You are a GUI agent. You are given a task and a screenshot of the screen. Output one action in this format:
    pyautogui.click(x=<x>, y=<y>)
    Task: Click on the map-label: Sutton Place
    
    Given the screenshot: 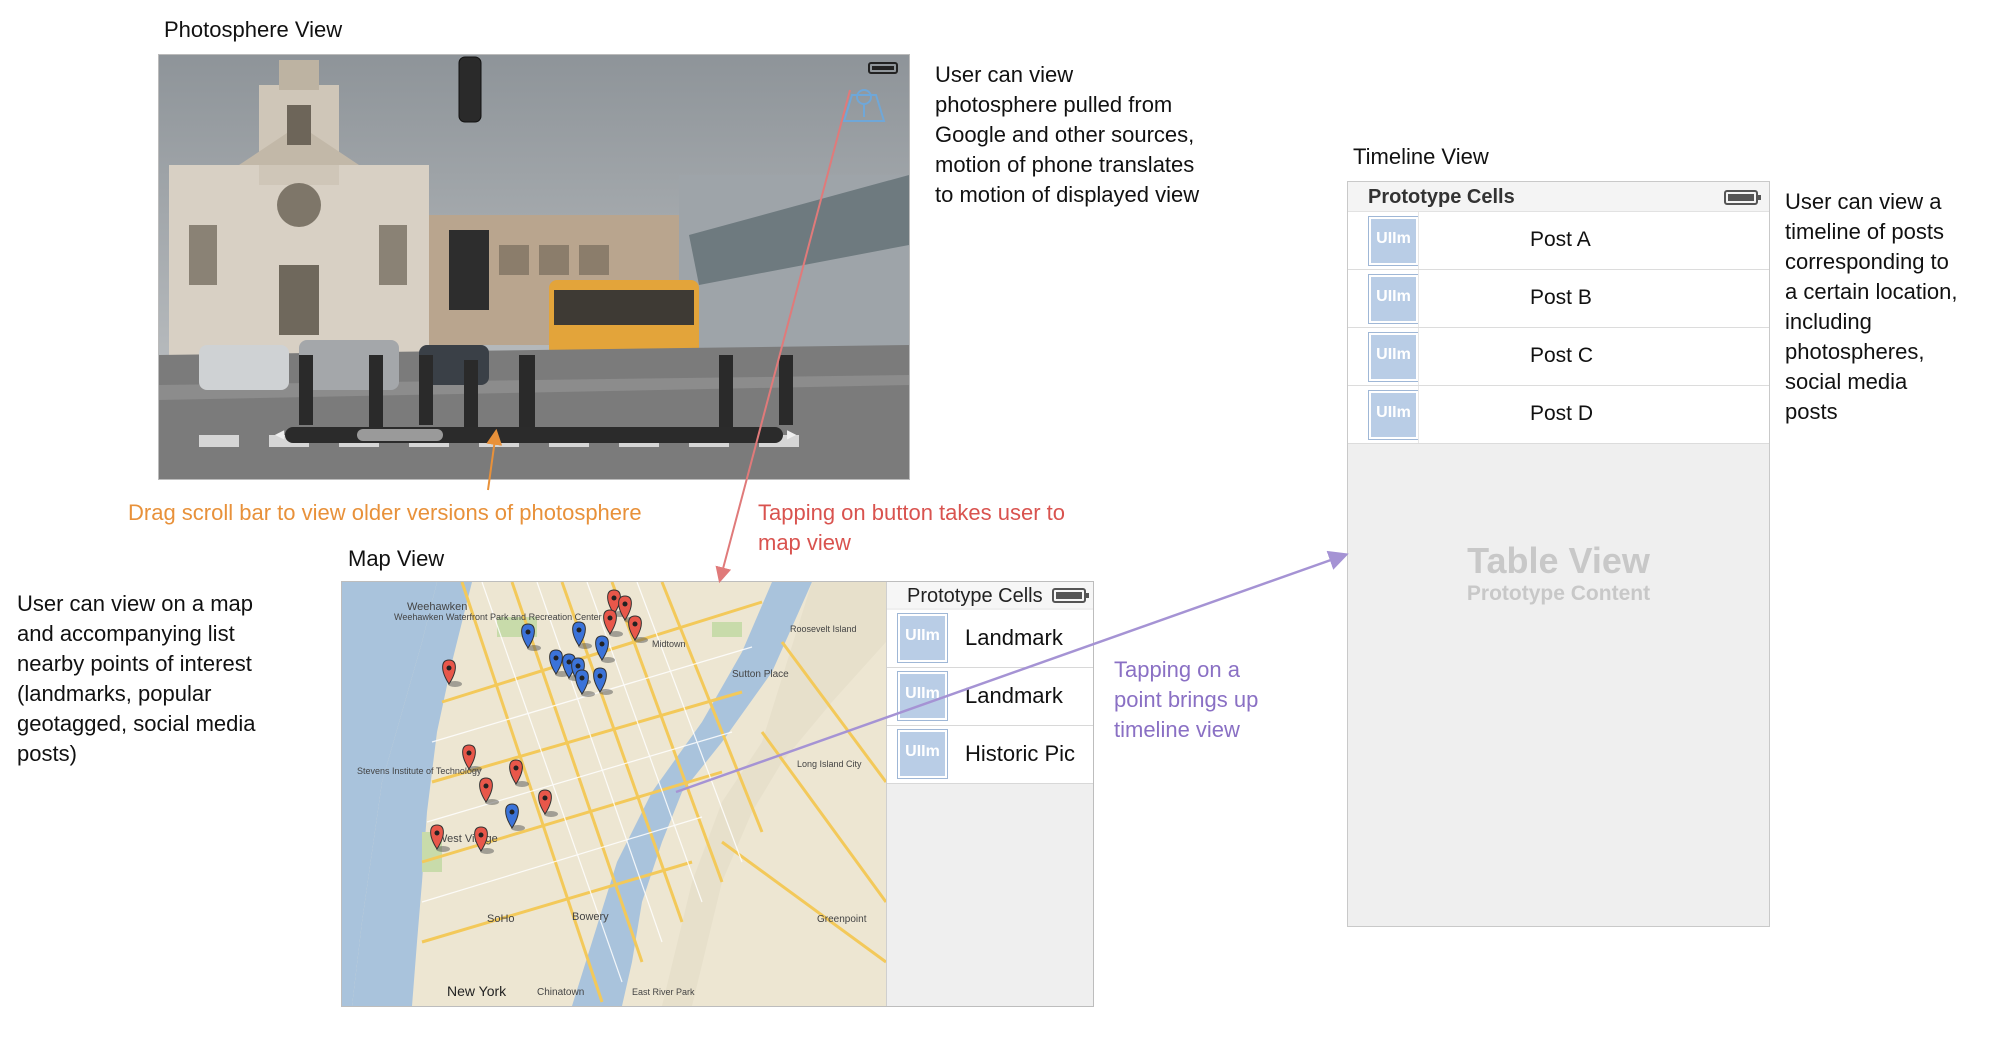 What is the action you would take?
    pyautogui.click(x=760, y=674)
    